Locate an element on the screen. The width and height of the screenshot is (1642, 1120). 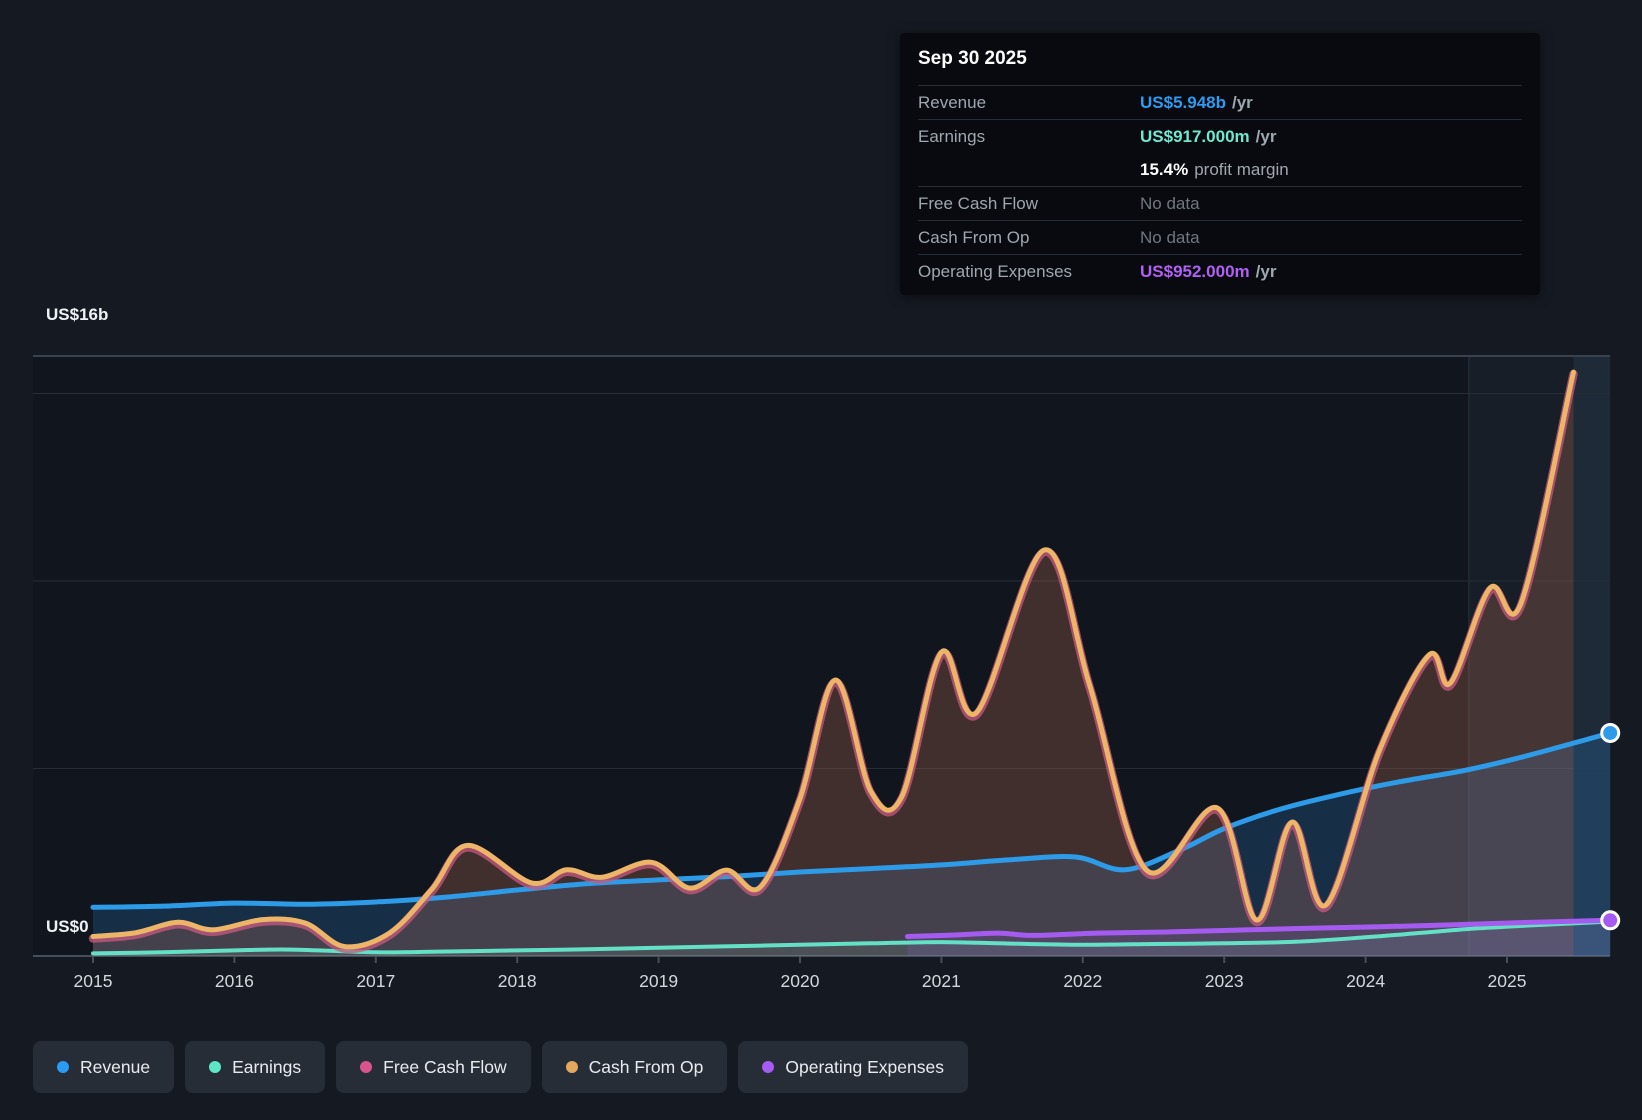
tooltip-row-operating-expenses: Operating Expenses US$952.000m/yr is located at coordinates (1220, 271).